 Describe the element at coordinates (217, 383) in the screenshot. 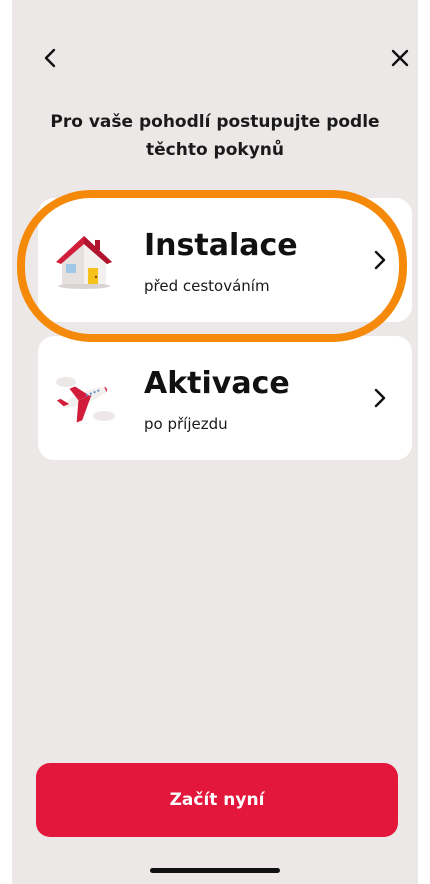

I see `option-title: Aktivace` at that location.